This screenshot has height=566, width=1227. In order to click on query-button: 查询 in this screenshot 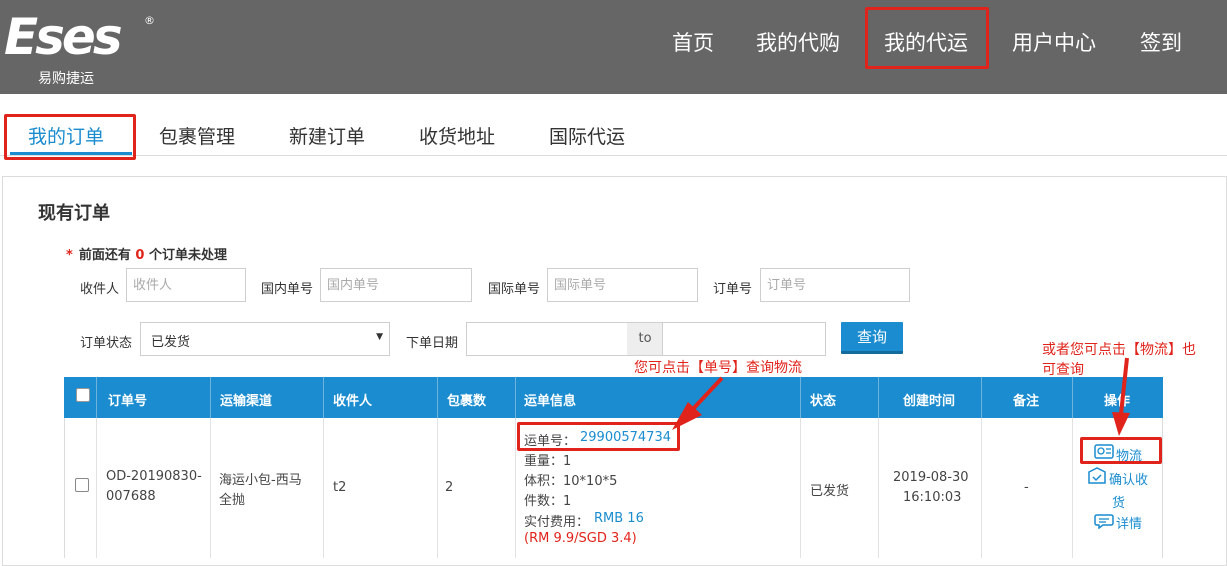, I will do `click(872, 338)`.